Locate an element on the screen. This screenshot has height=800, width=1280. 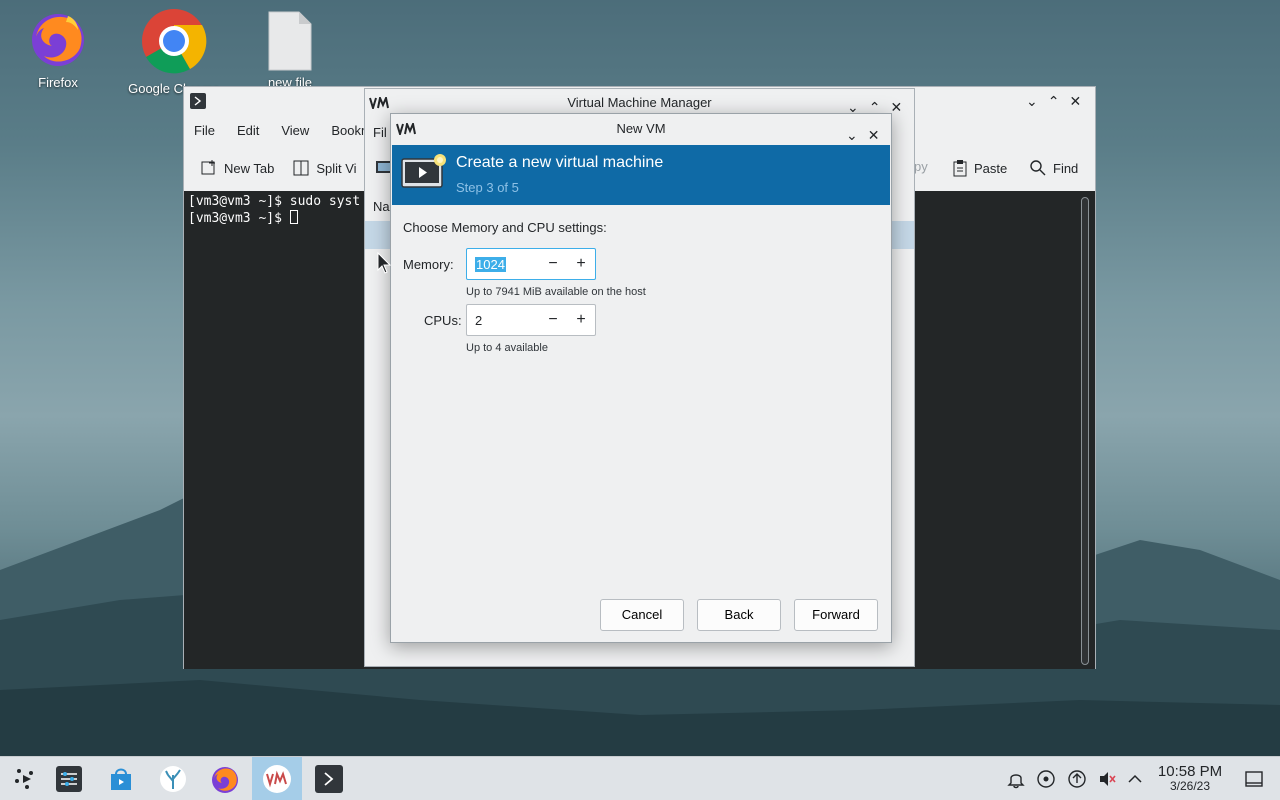
clock-time: 10:58 PM is located at coordinates (1190, 771).